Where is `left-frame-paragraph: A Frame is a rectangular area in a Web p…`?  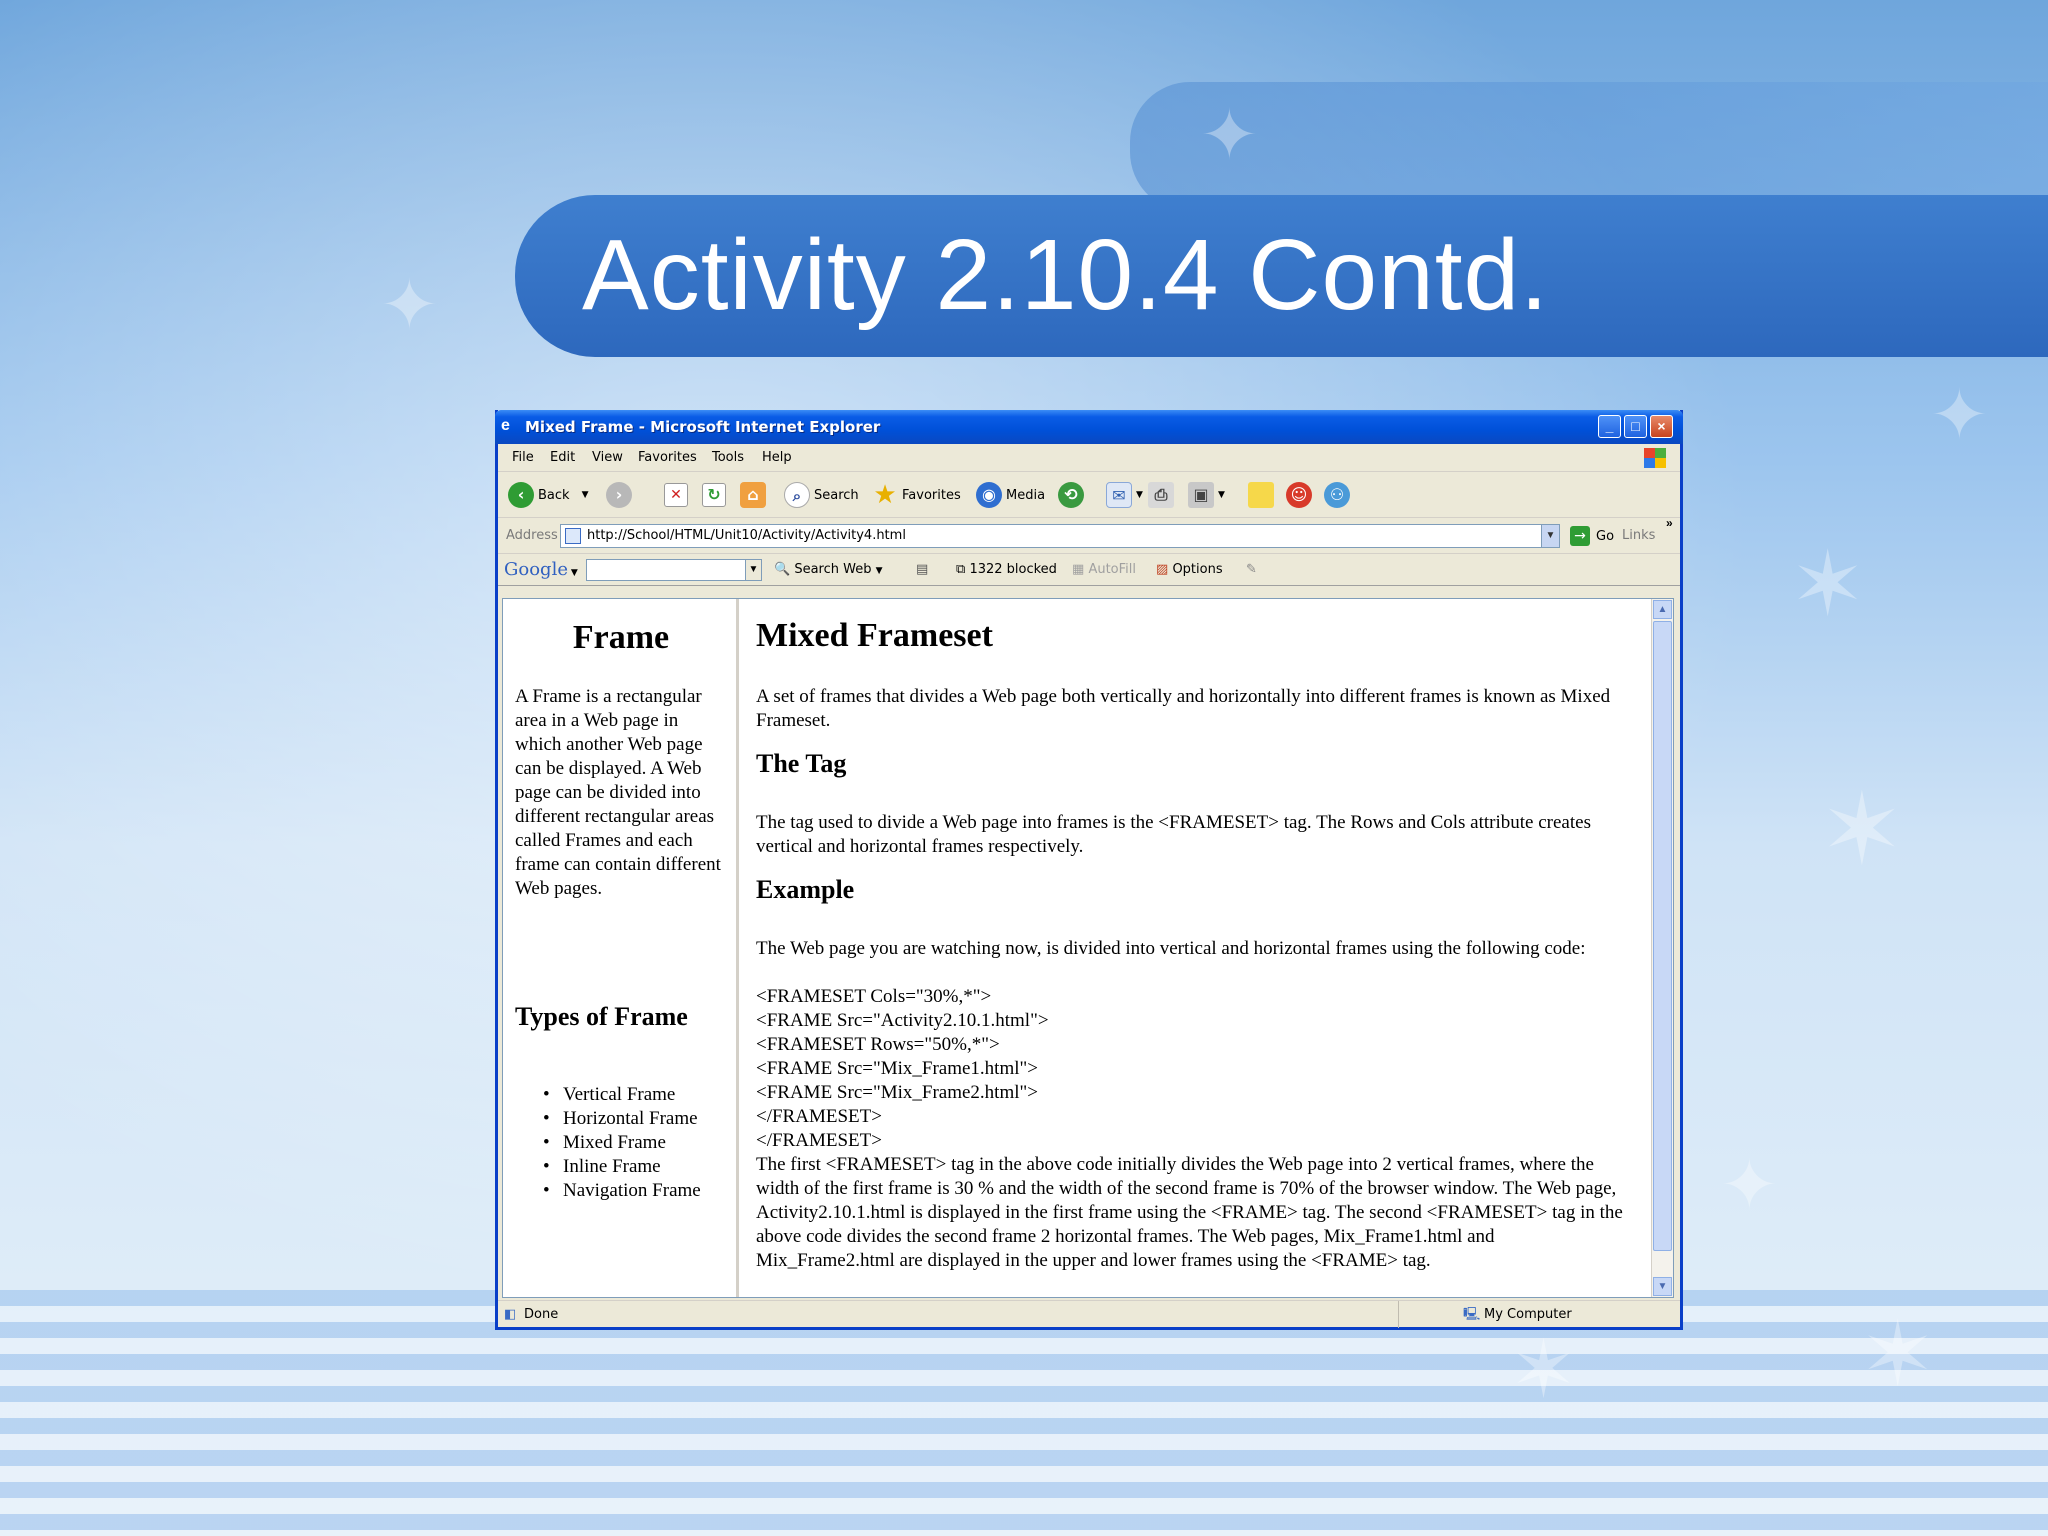 left-frame-paragraph: A Frame is a rectangular area in a Web p… is located at coordinates (618, 792).